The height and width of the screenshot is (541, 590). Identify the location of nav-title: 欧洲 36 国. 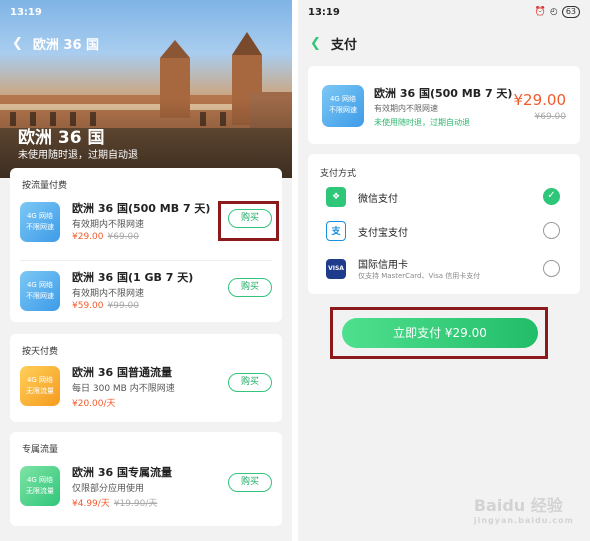
(66, 45).